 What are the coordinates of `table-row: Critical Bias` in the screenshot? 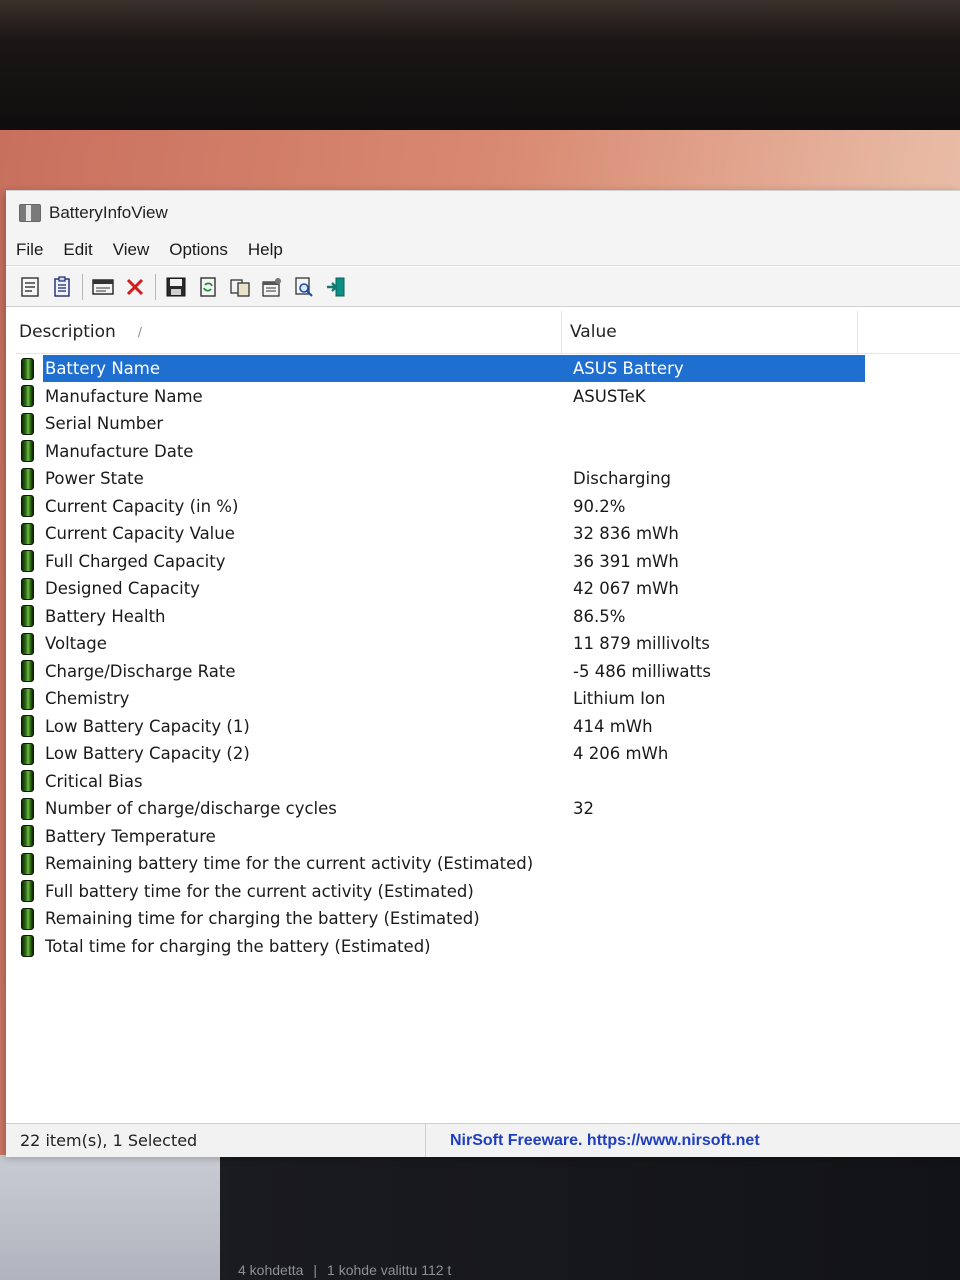 It's located at (488, 782).